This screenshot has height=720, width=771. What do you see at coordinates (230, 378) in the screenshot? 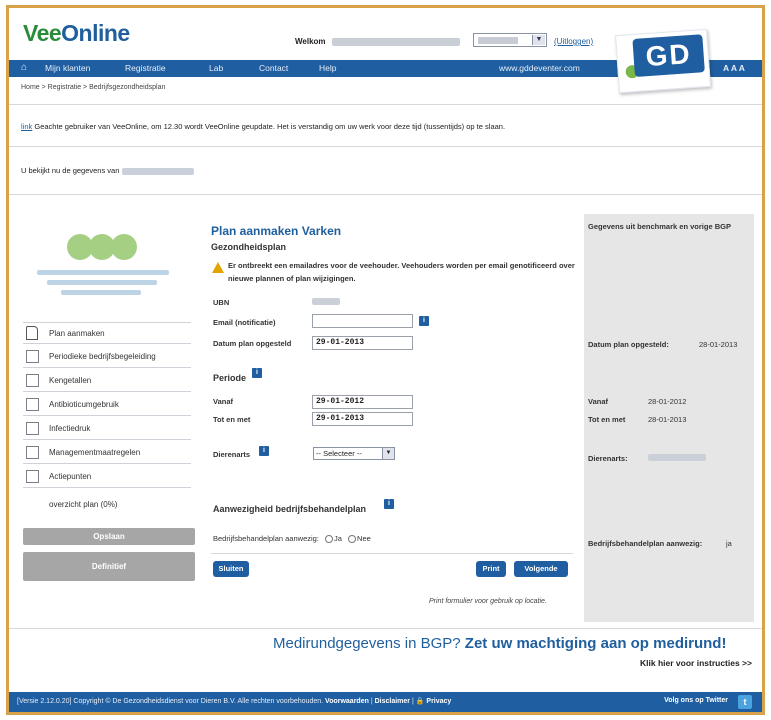
I see `period-heading: Periode` at bounding box center [230, 378].